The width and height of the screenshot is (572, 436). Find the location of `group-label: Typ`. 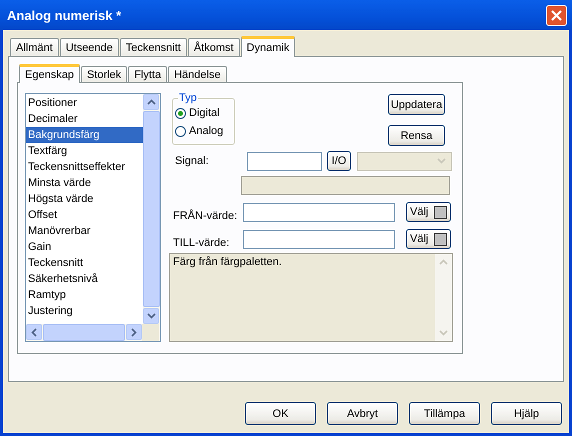

group-label: Typ is located at coordinates (188, 98).